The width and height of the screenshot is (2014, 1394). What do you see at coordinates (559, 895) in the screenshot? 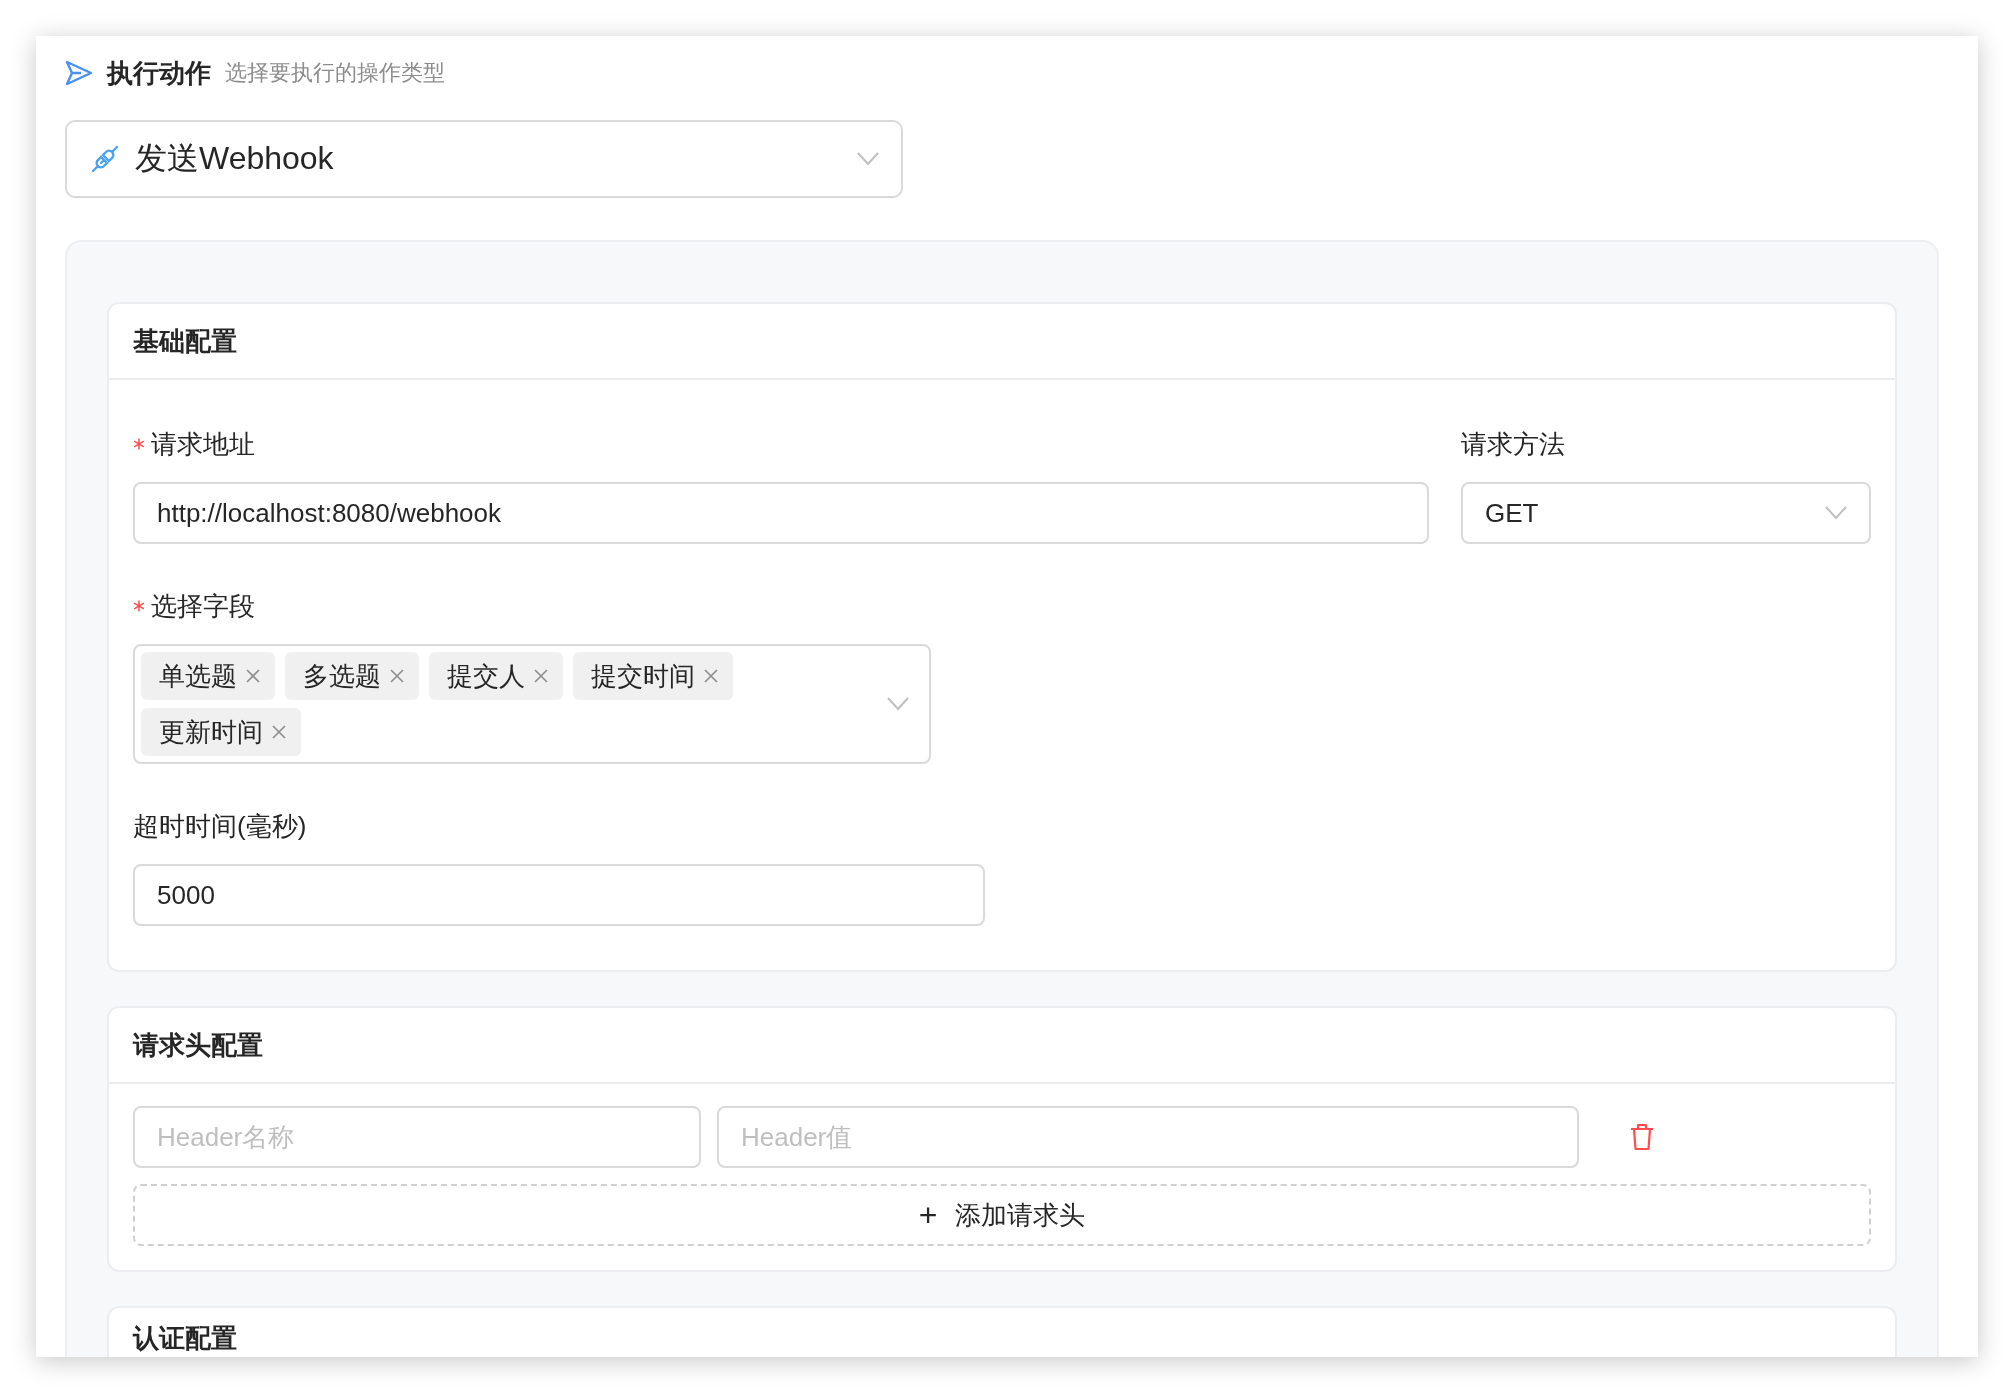
I see `timeout-input: 5000` at bounding box center [559, 895].